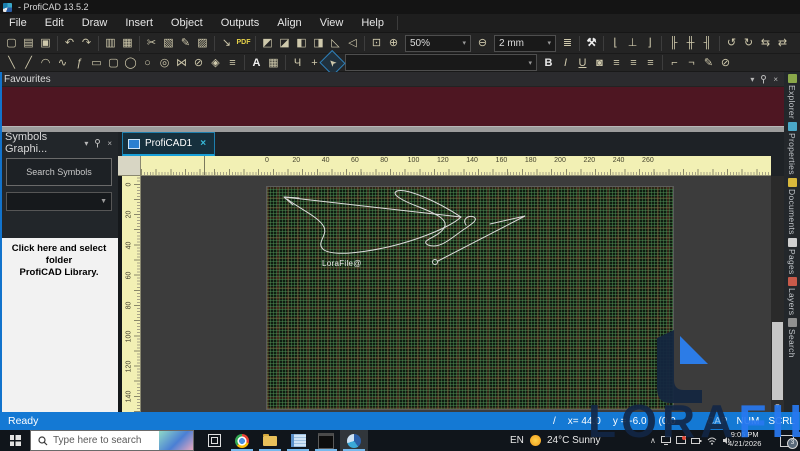  What do you see at coordinates (792, 338) in the screenshot?
I see `sidebar-tab-search: Search` at bounding box center [792, 338].